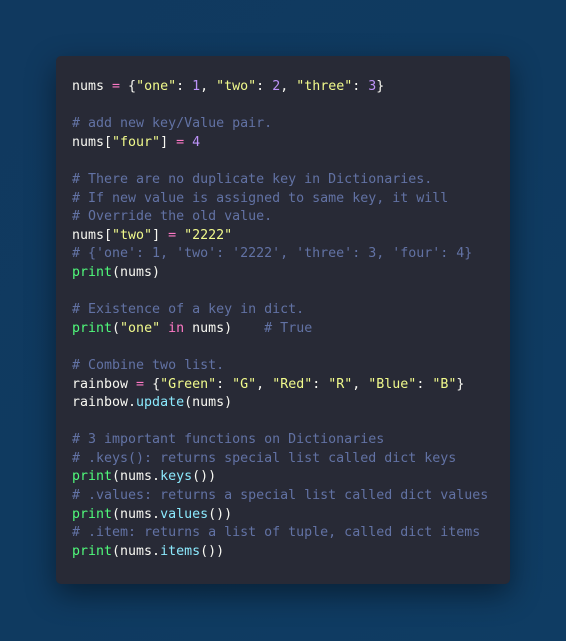 The image size is (566, 641). I want to click on code-line: nums["four"] = 4, so click(280, 143).